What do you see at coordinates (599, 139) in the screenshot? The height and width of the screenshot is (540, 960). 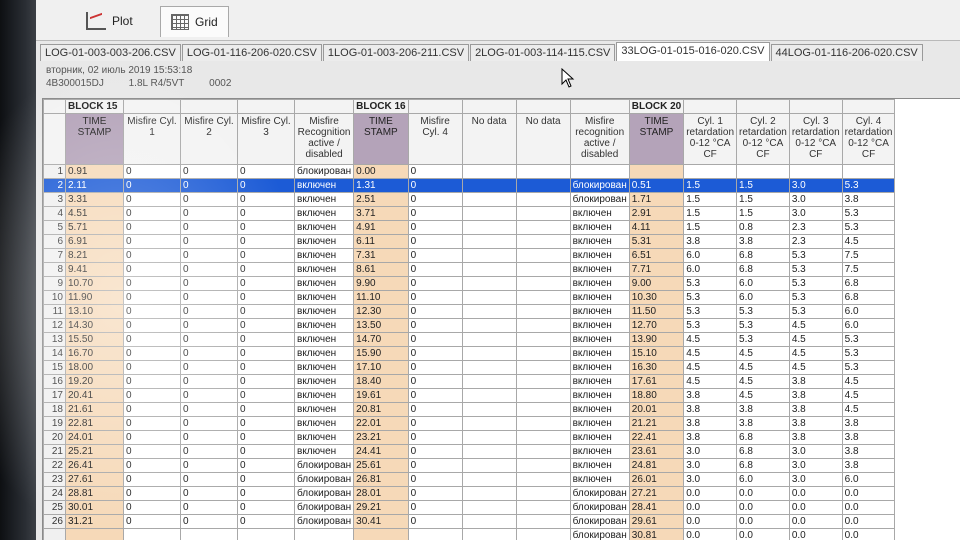 I see `column-header: Misfire recognition active / disabled` at bounding box center [599, 139].